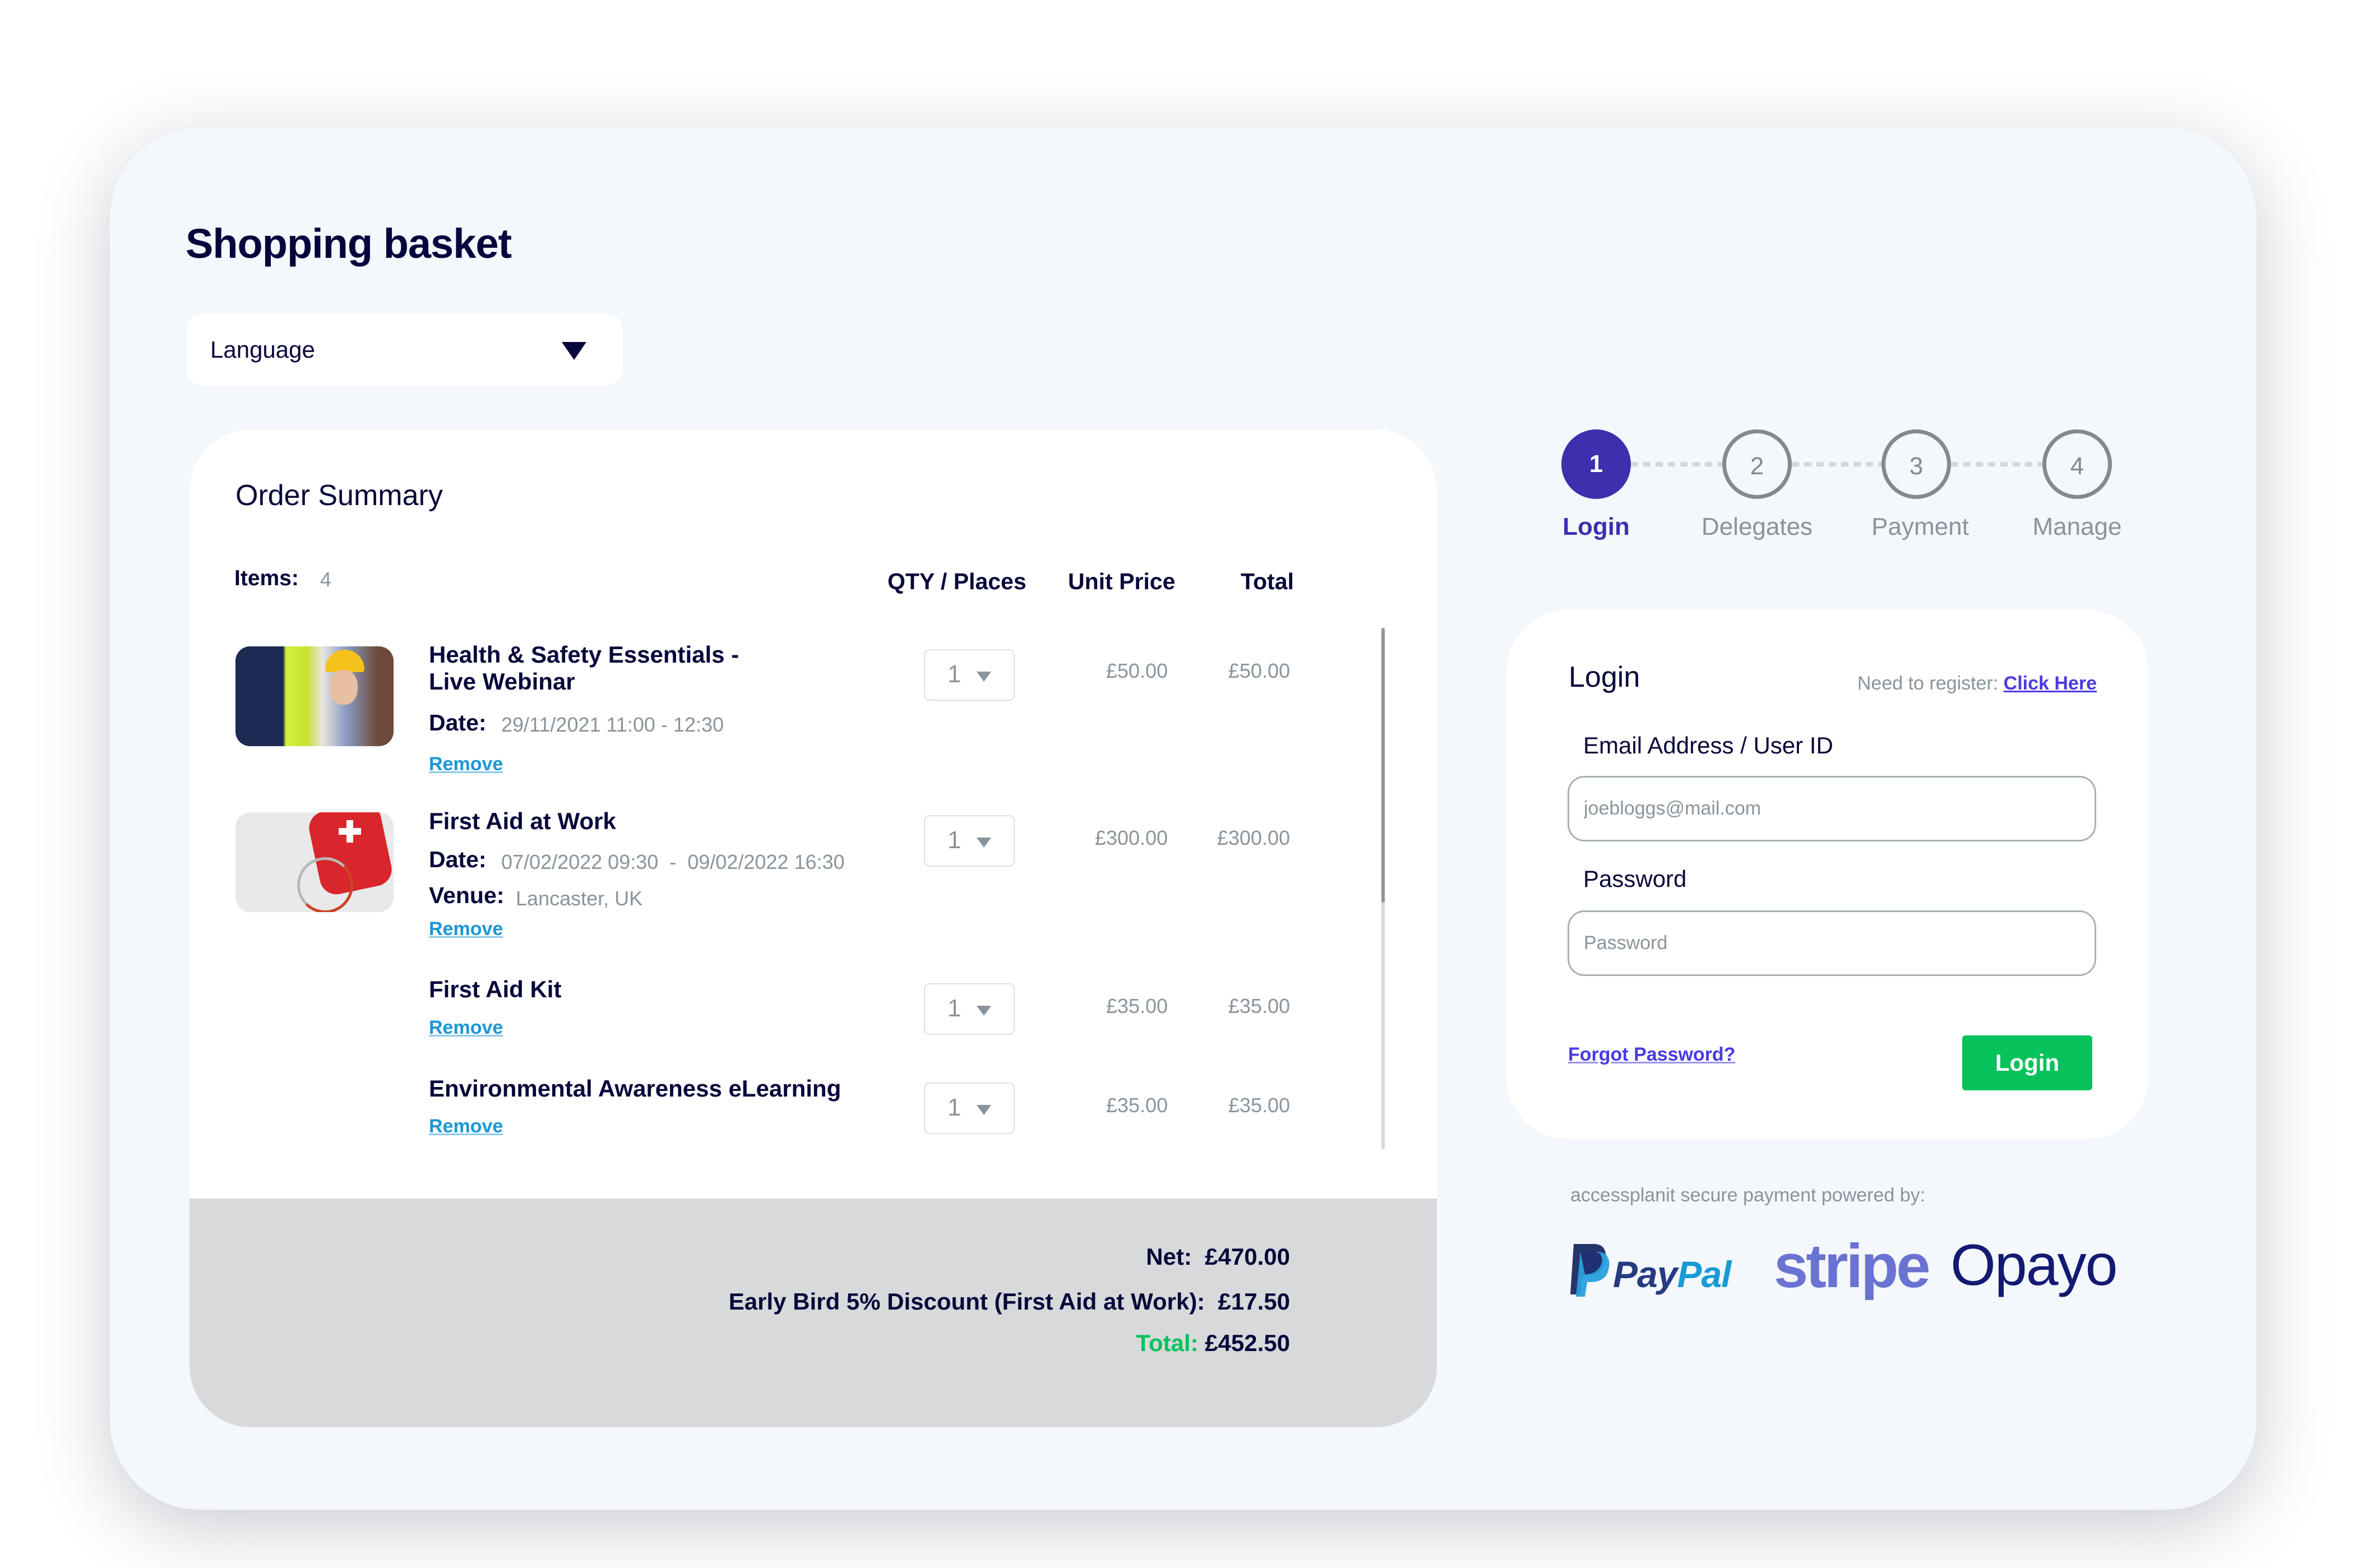 This screenshot has width=2367, height=1568. What do you see at coordinates (1708, 745) in the screenshot?
I see `email-label: Email Address / User ID` at bounding box center [1708, 745].